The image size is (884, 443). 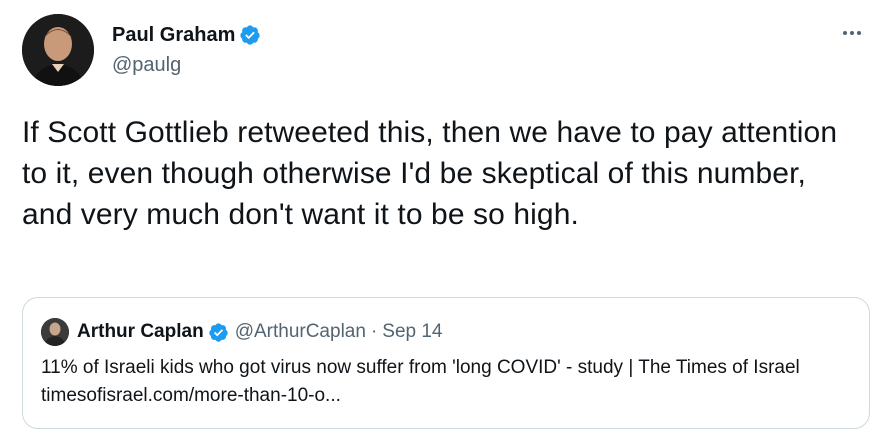 I want to click on author-handle: @paulg, so click(x=146, y=65).